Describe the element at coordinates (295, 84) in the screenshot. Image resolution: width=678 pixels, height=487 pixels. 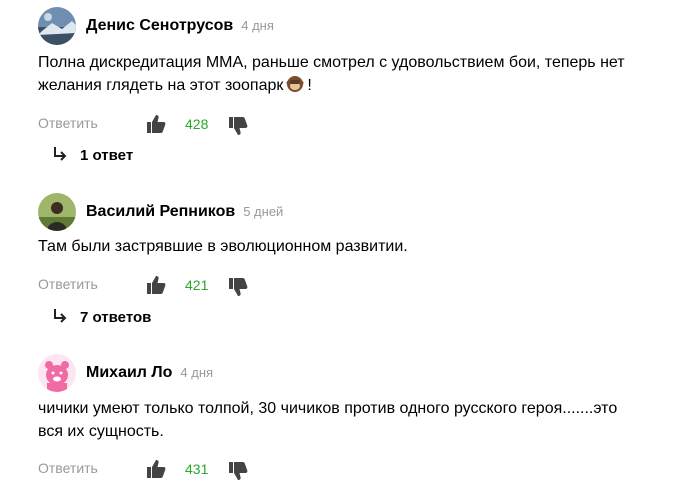
I see `monkey-emoji-icon` at that location.